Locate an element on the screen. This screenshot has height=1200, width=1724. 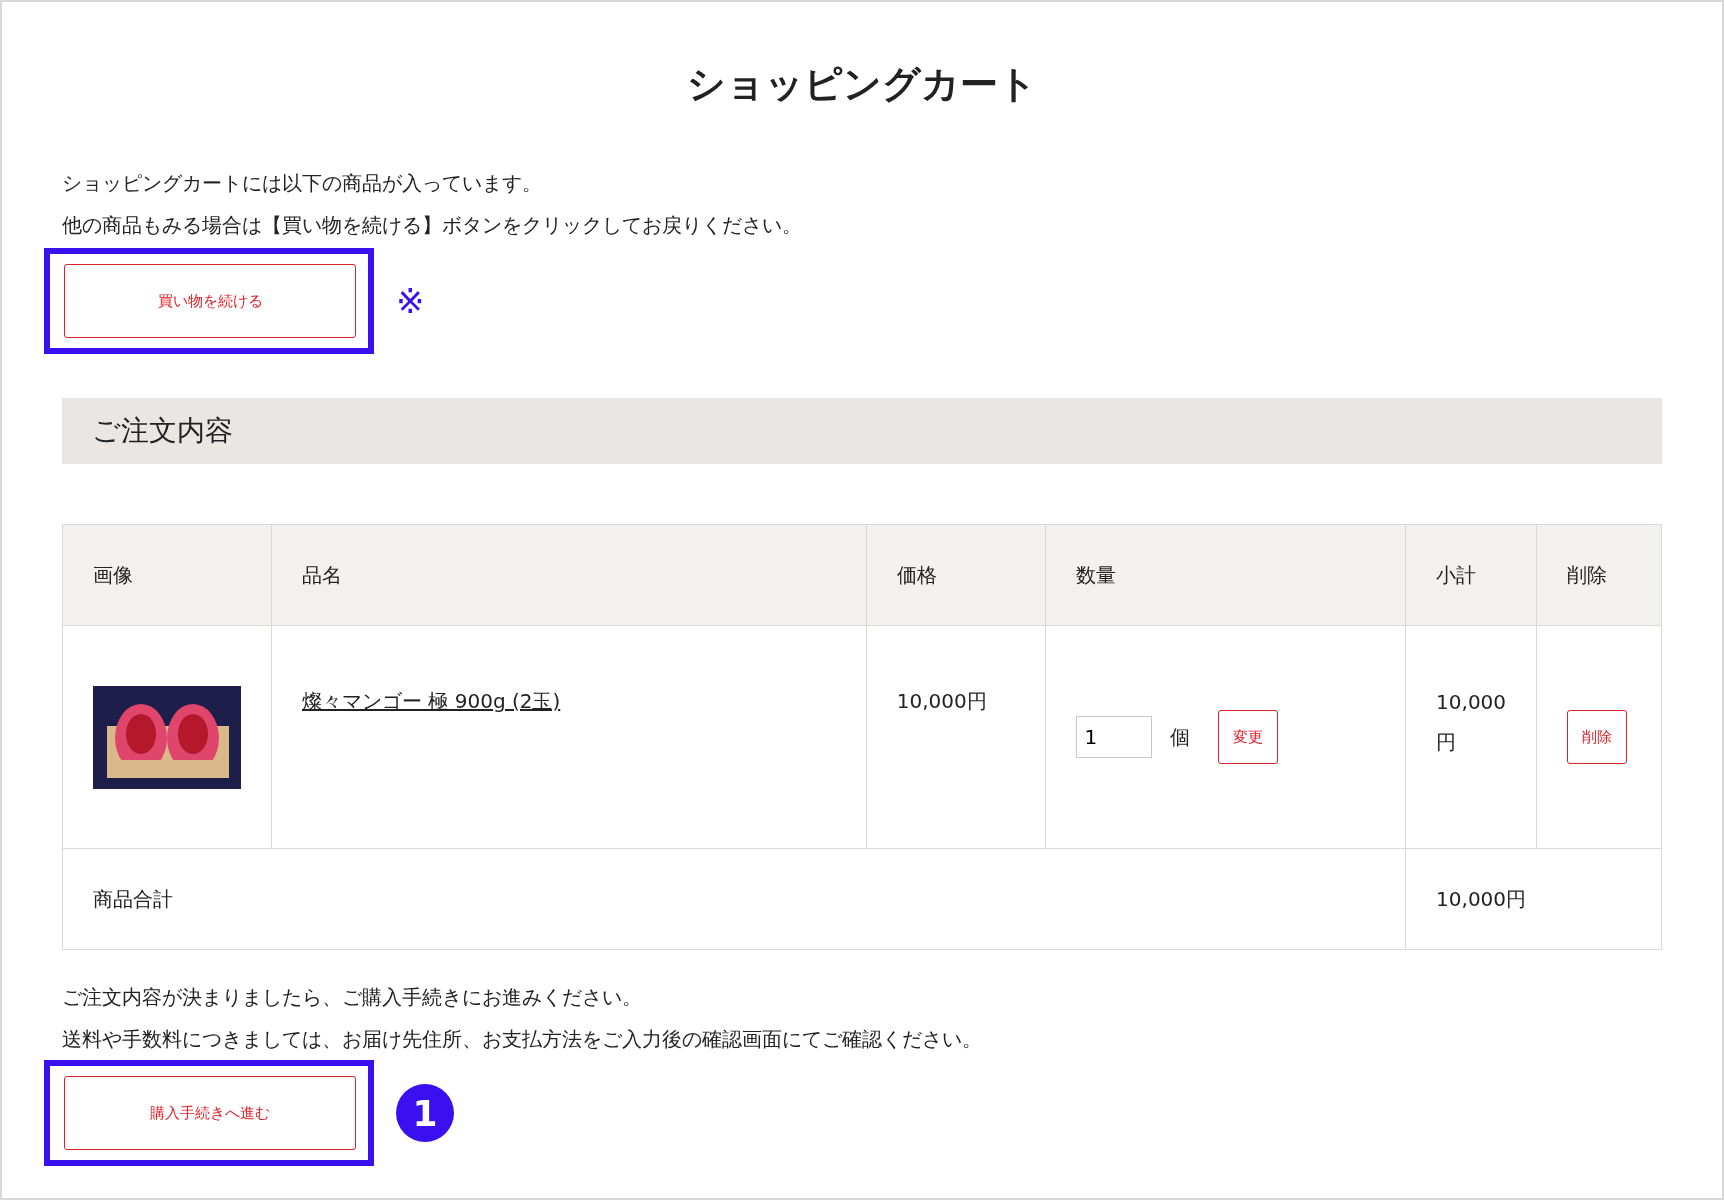
page-title: ショッピングカート is located at coordinates (862, 84).